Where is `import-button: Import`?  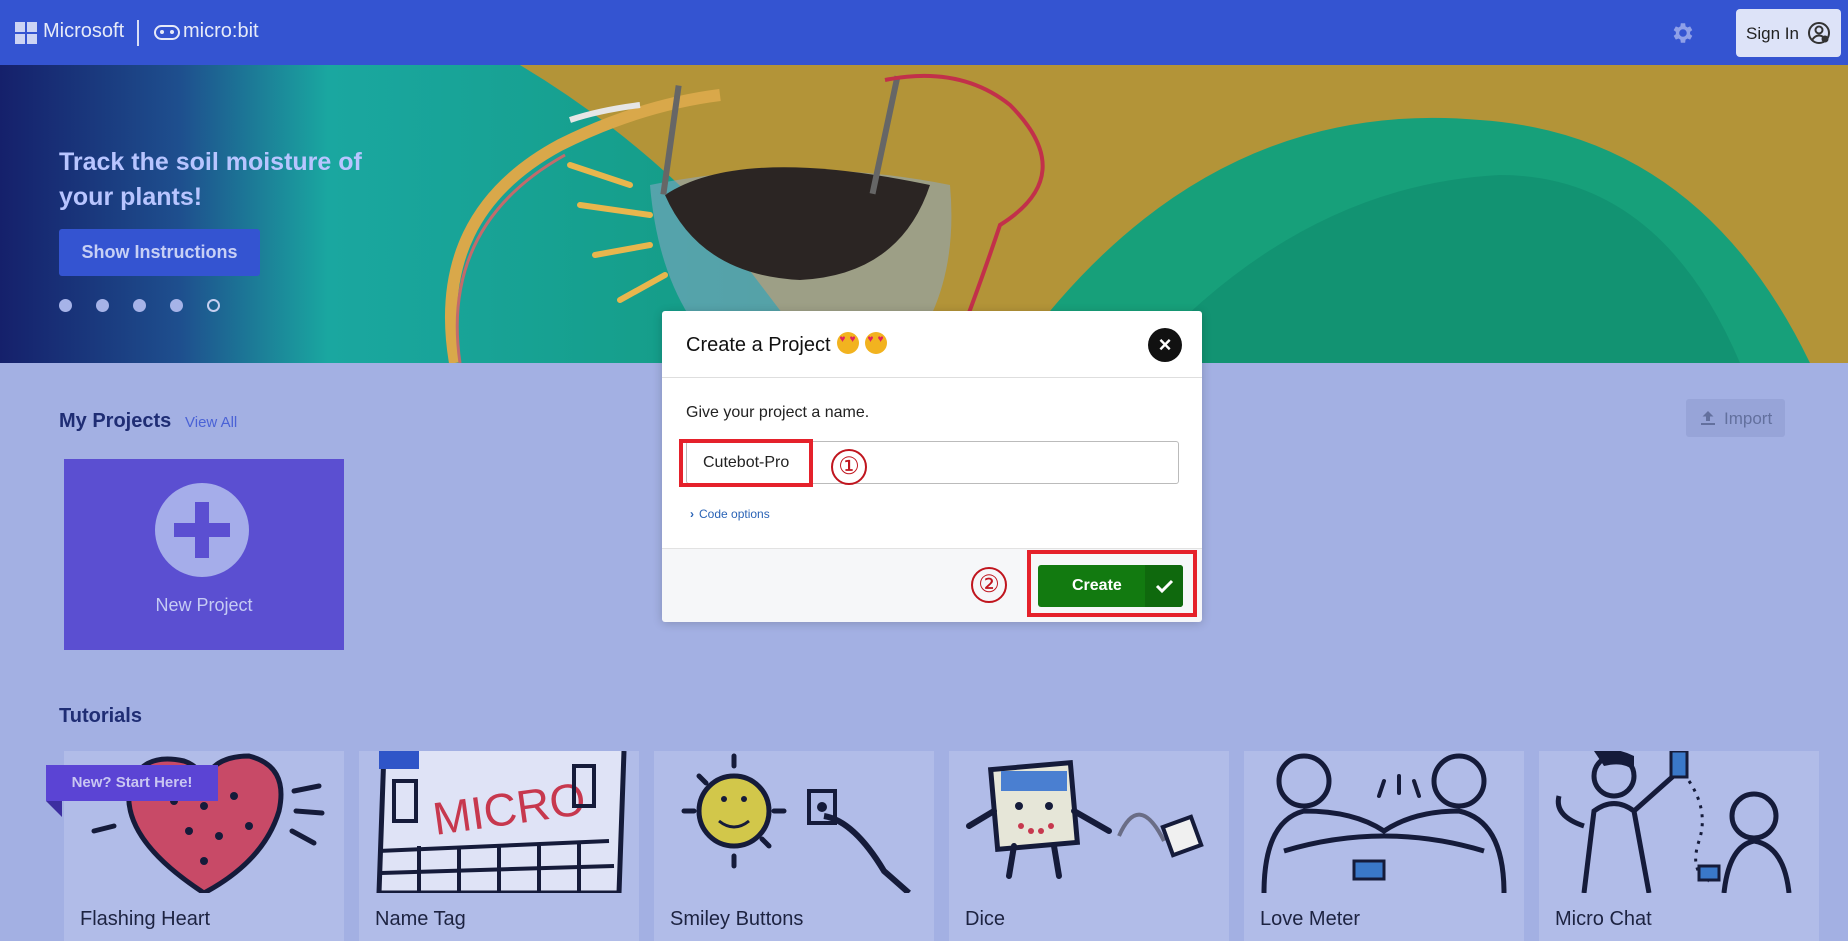
import-button: Import is located at coordinates (1735, 418).